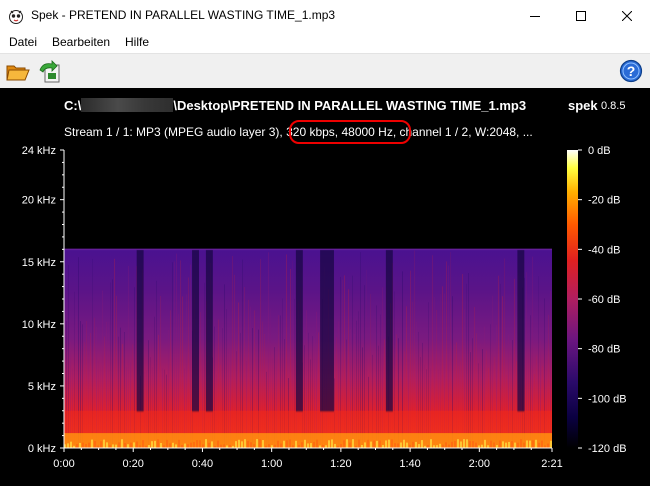 This screenshot has height=486, width=650. What do you see at coordinates (604, 250) in the screenshot?
I see `colorbar-tick-label: -40 dB` at bounding box center [604, 250].